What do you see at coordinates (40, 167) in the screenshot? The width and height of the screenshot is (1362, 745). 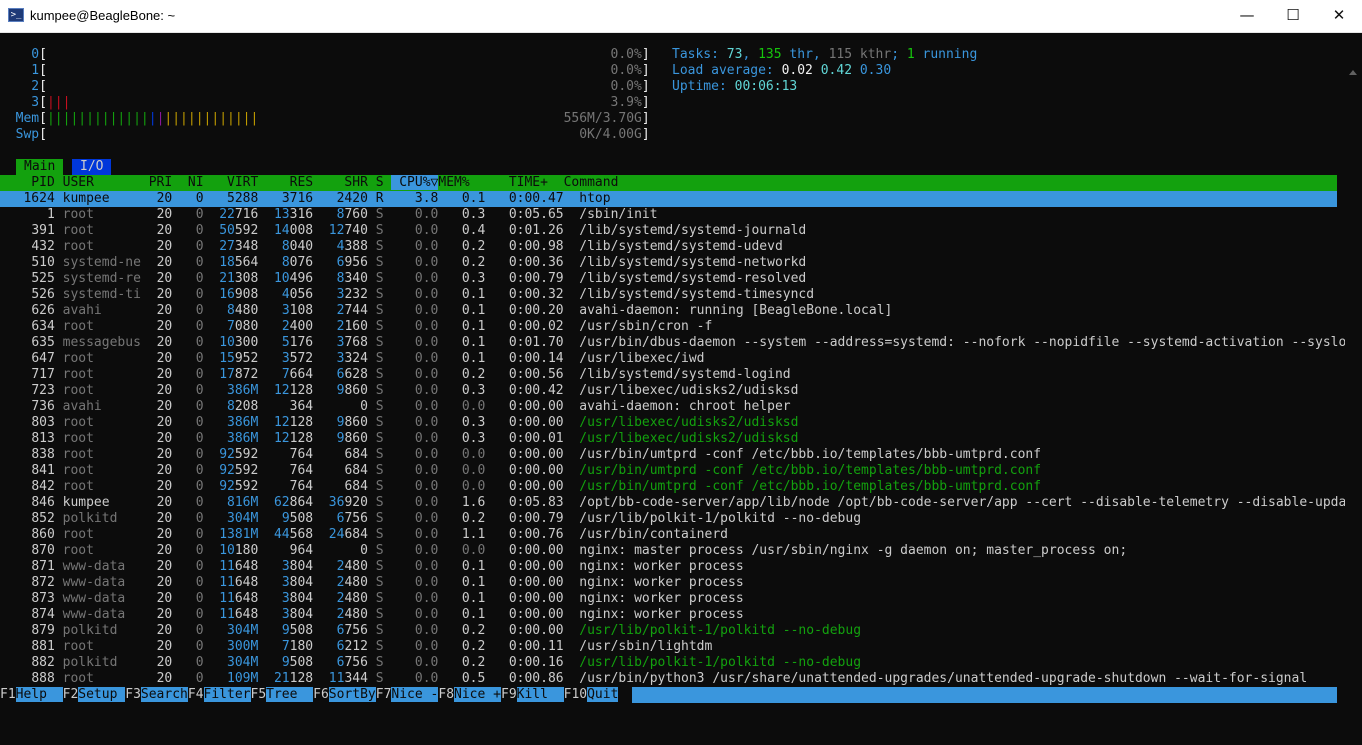 I see `tab-main: Main` at bounding box center [40, 167].